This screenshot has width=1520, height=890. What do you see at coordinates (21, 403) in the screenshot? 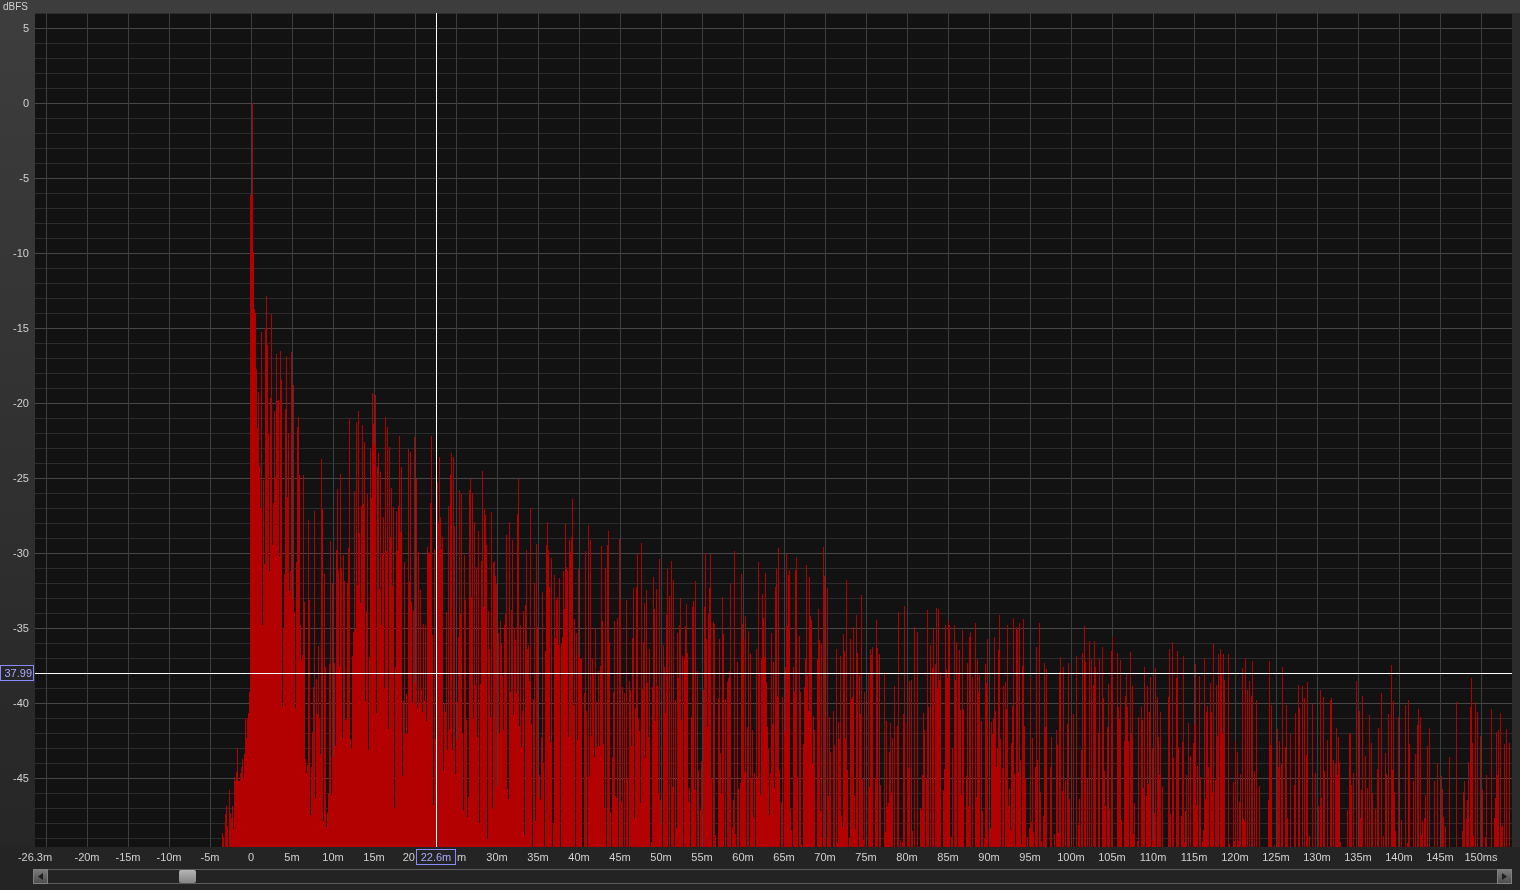
I see `axis-tick-label: -20` at bounding box center [21, 403].